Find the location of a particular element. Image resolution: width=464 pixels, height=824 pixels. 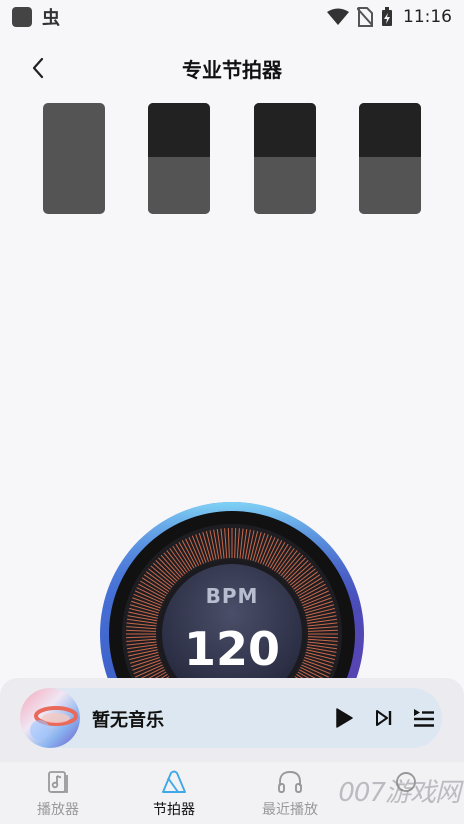

nav-item-recent: 最近播放 is located at coordinates (290, 793).